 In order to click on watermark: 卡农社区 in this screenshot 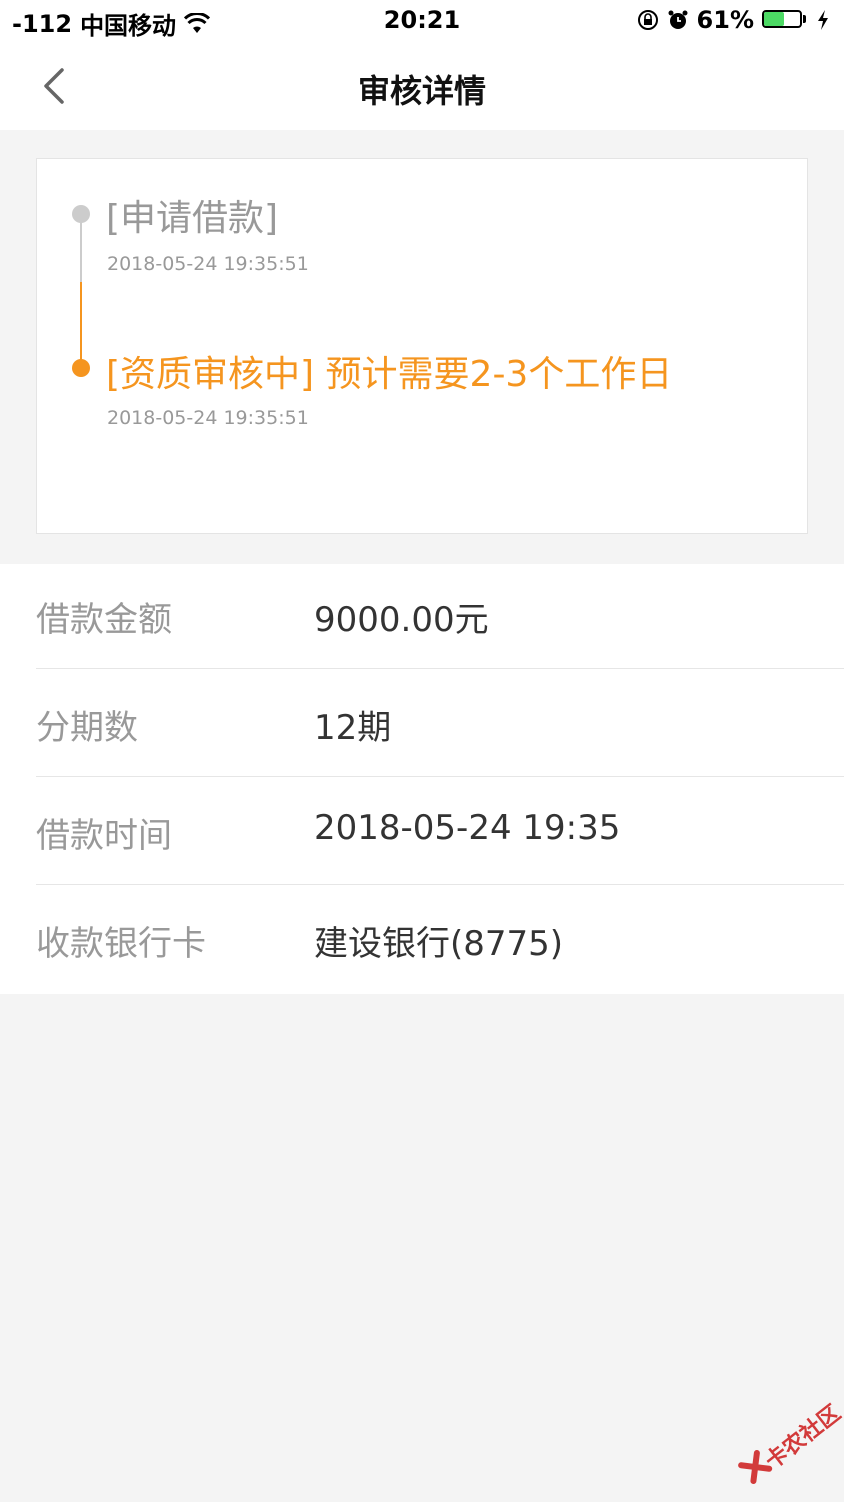, I will do `click(786, 1448)`.